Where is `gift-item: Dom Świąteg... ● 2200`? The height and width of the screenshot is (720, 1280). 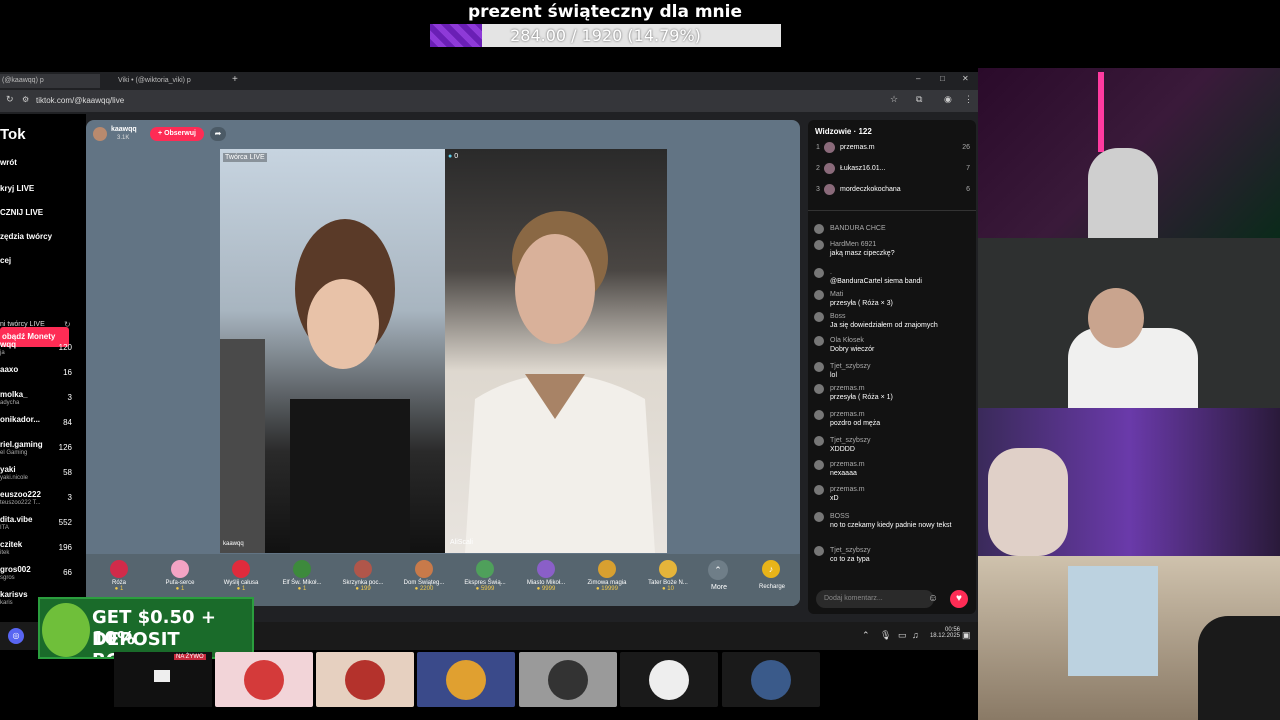
gift-item: Dom Świąteg... ● 2200 is located at coordinates (424, 576).